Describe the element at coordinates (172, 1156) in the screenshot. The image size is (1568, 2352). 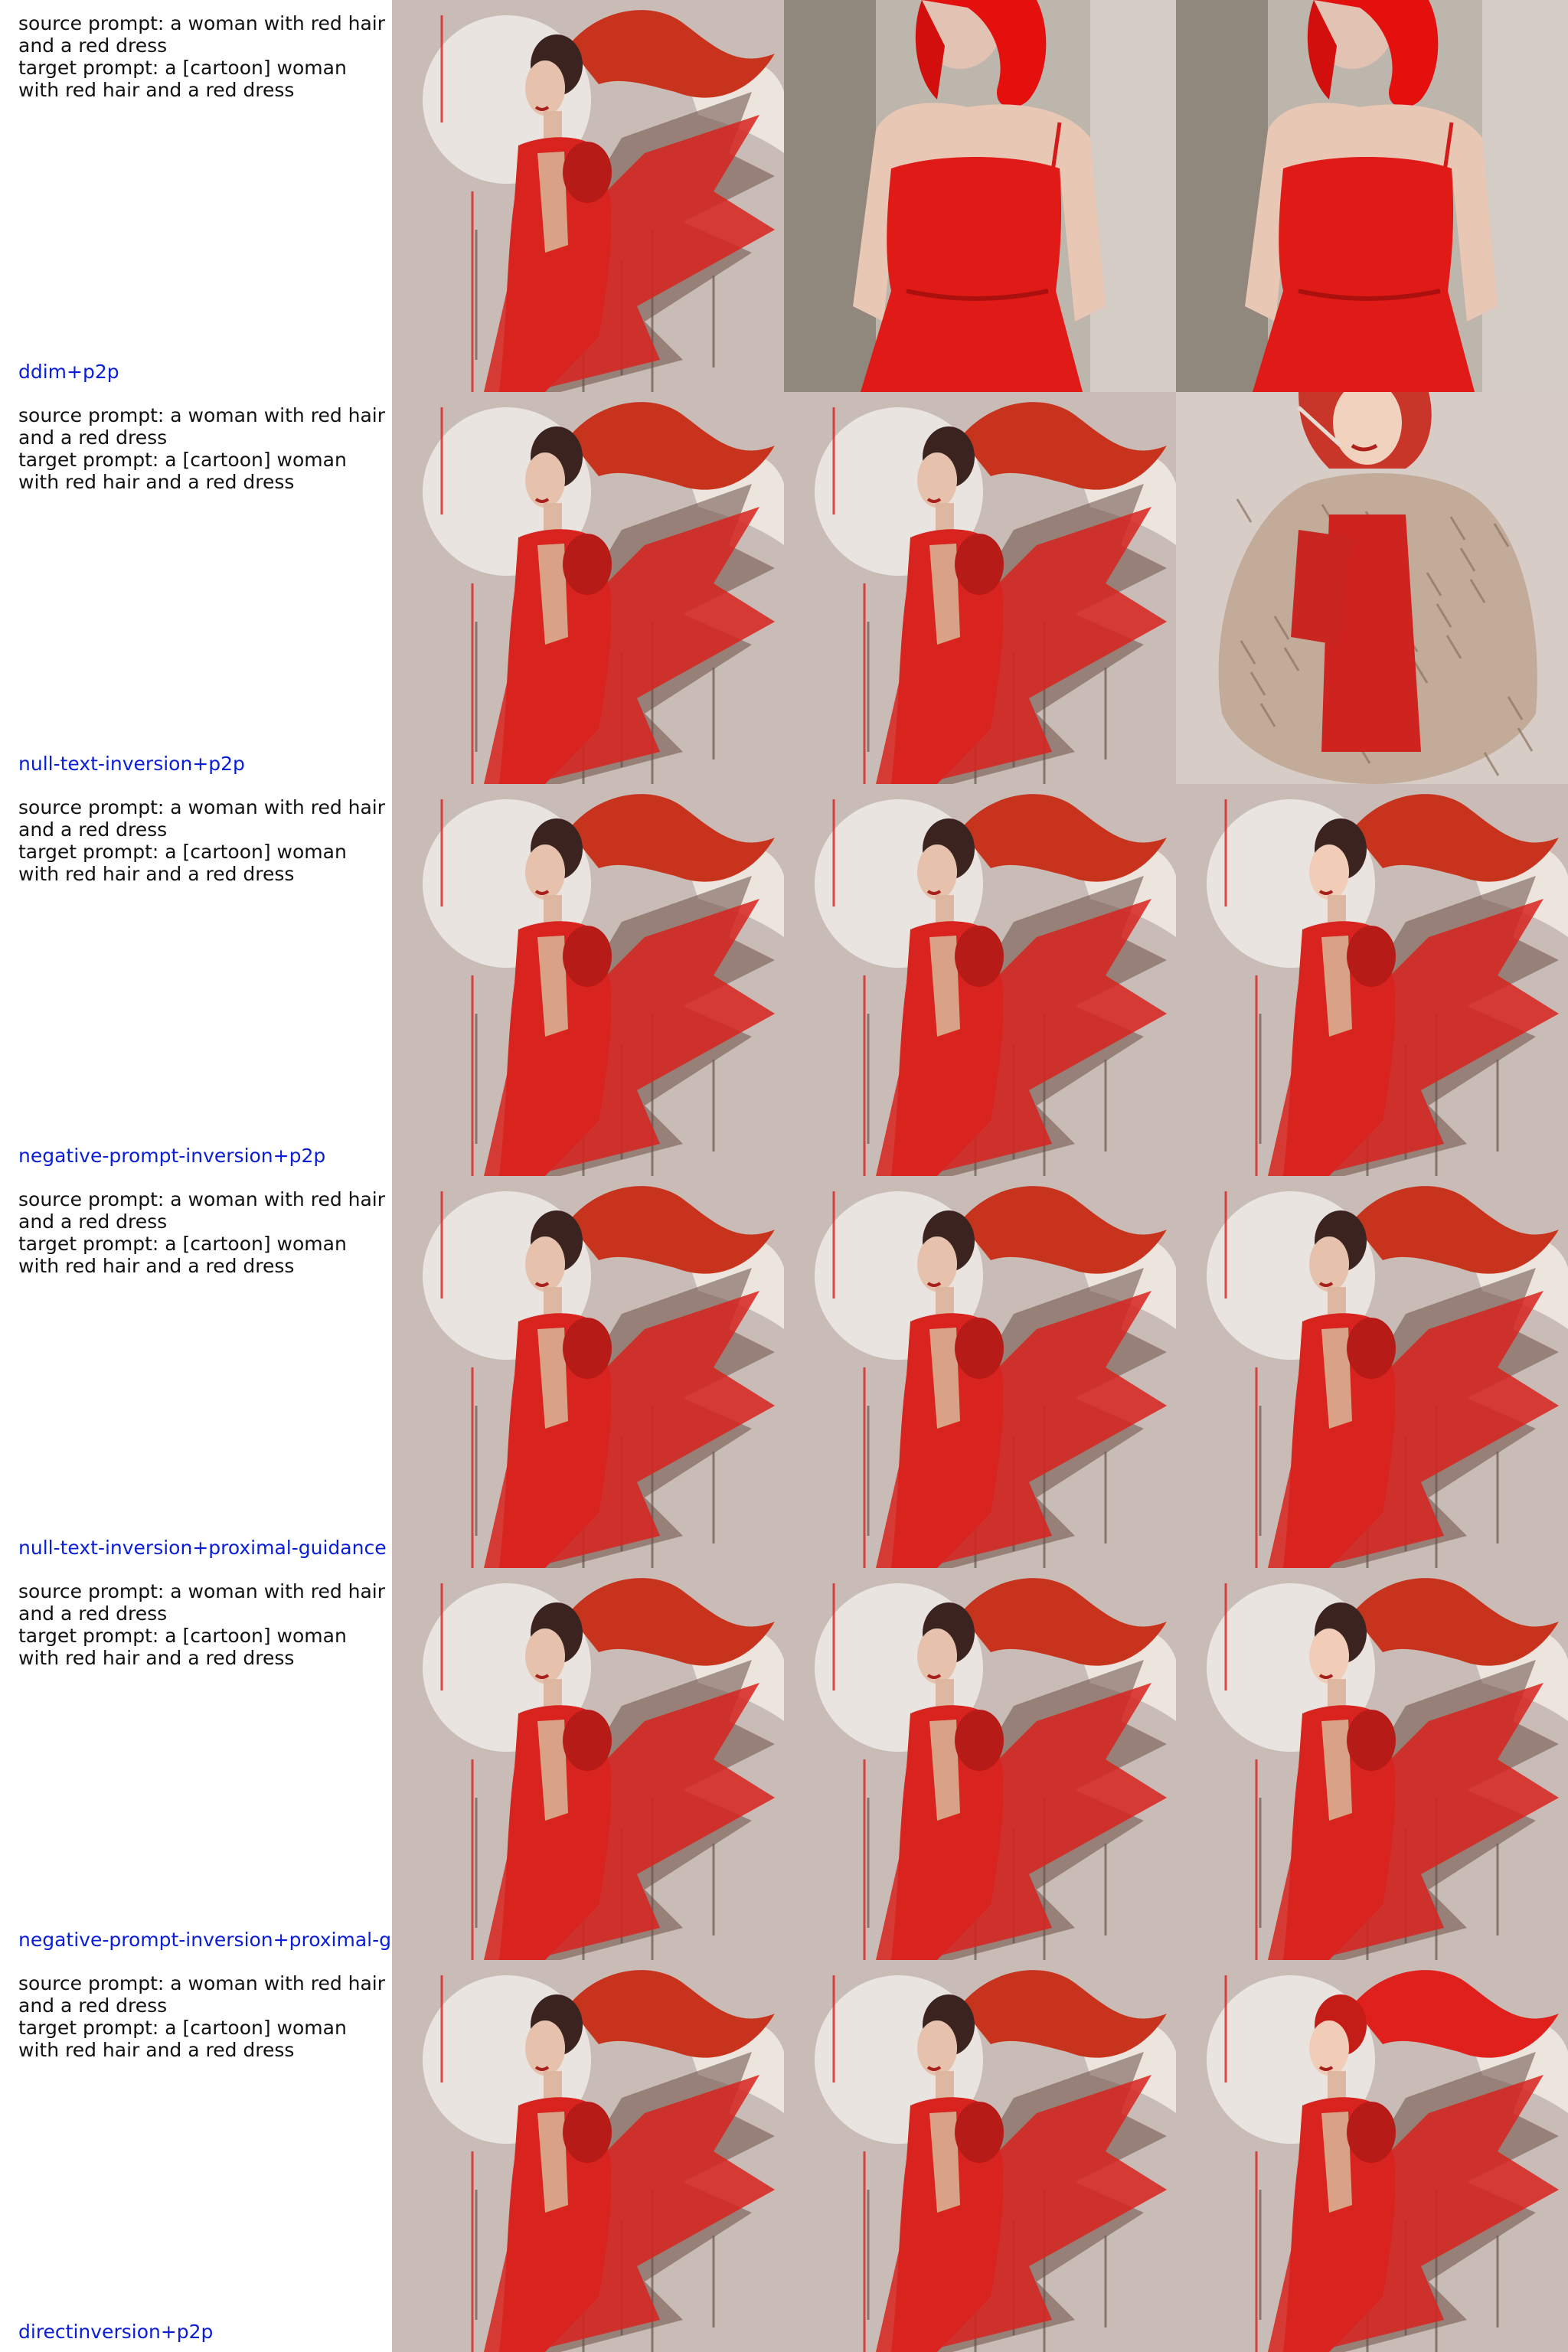
I see `method-label: negative-prompt-inversion+p2p` at that location.